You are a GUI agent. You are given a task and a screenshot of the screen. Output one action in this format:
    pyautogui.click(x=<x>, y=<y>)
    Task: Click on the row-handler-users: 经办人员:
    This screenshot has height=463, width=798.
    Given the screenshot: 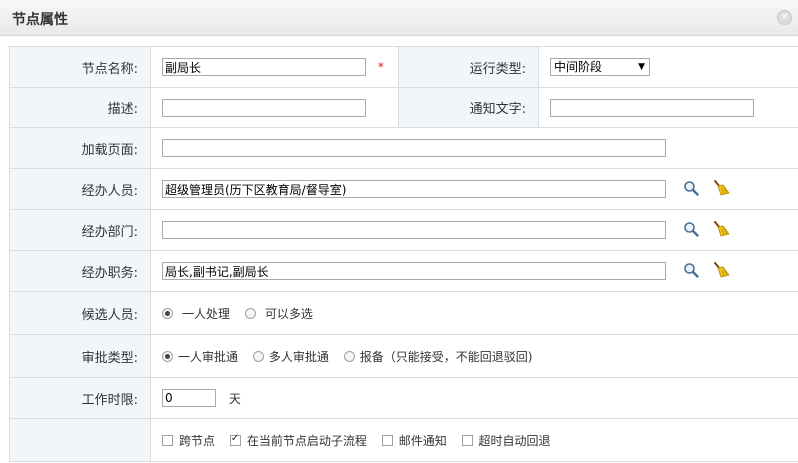 What is the action you would take?
    pyautogui.click(x=403, y=189)
    